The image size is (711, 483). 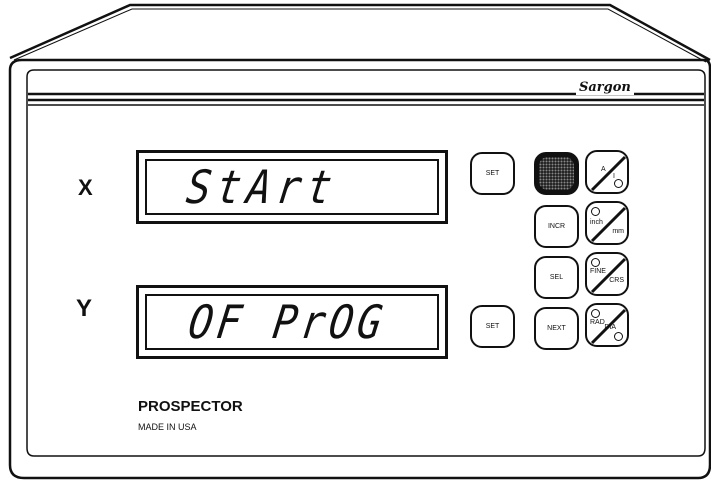 What do you see at coordinates (492, 326) in the screenshot?
I see `set-y-button: SET` at bounding box center [492, 326].